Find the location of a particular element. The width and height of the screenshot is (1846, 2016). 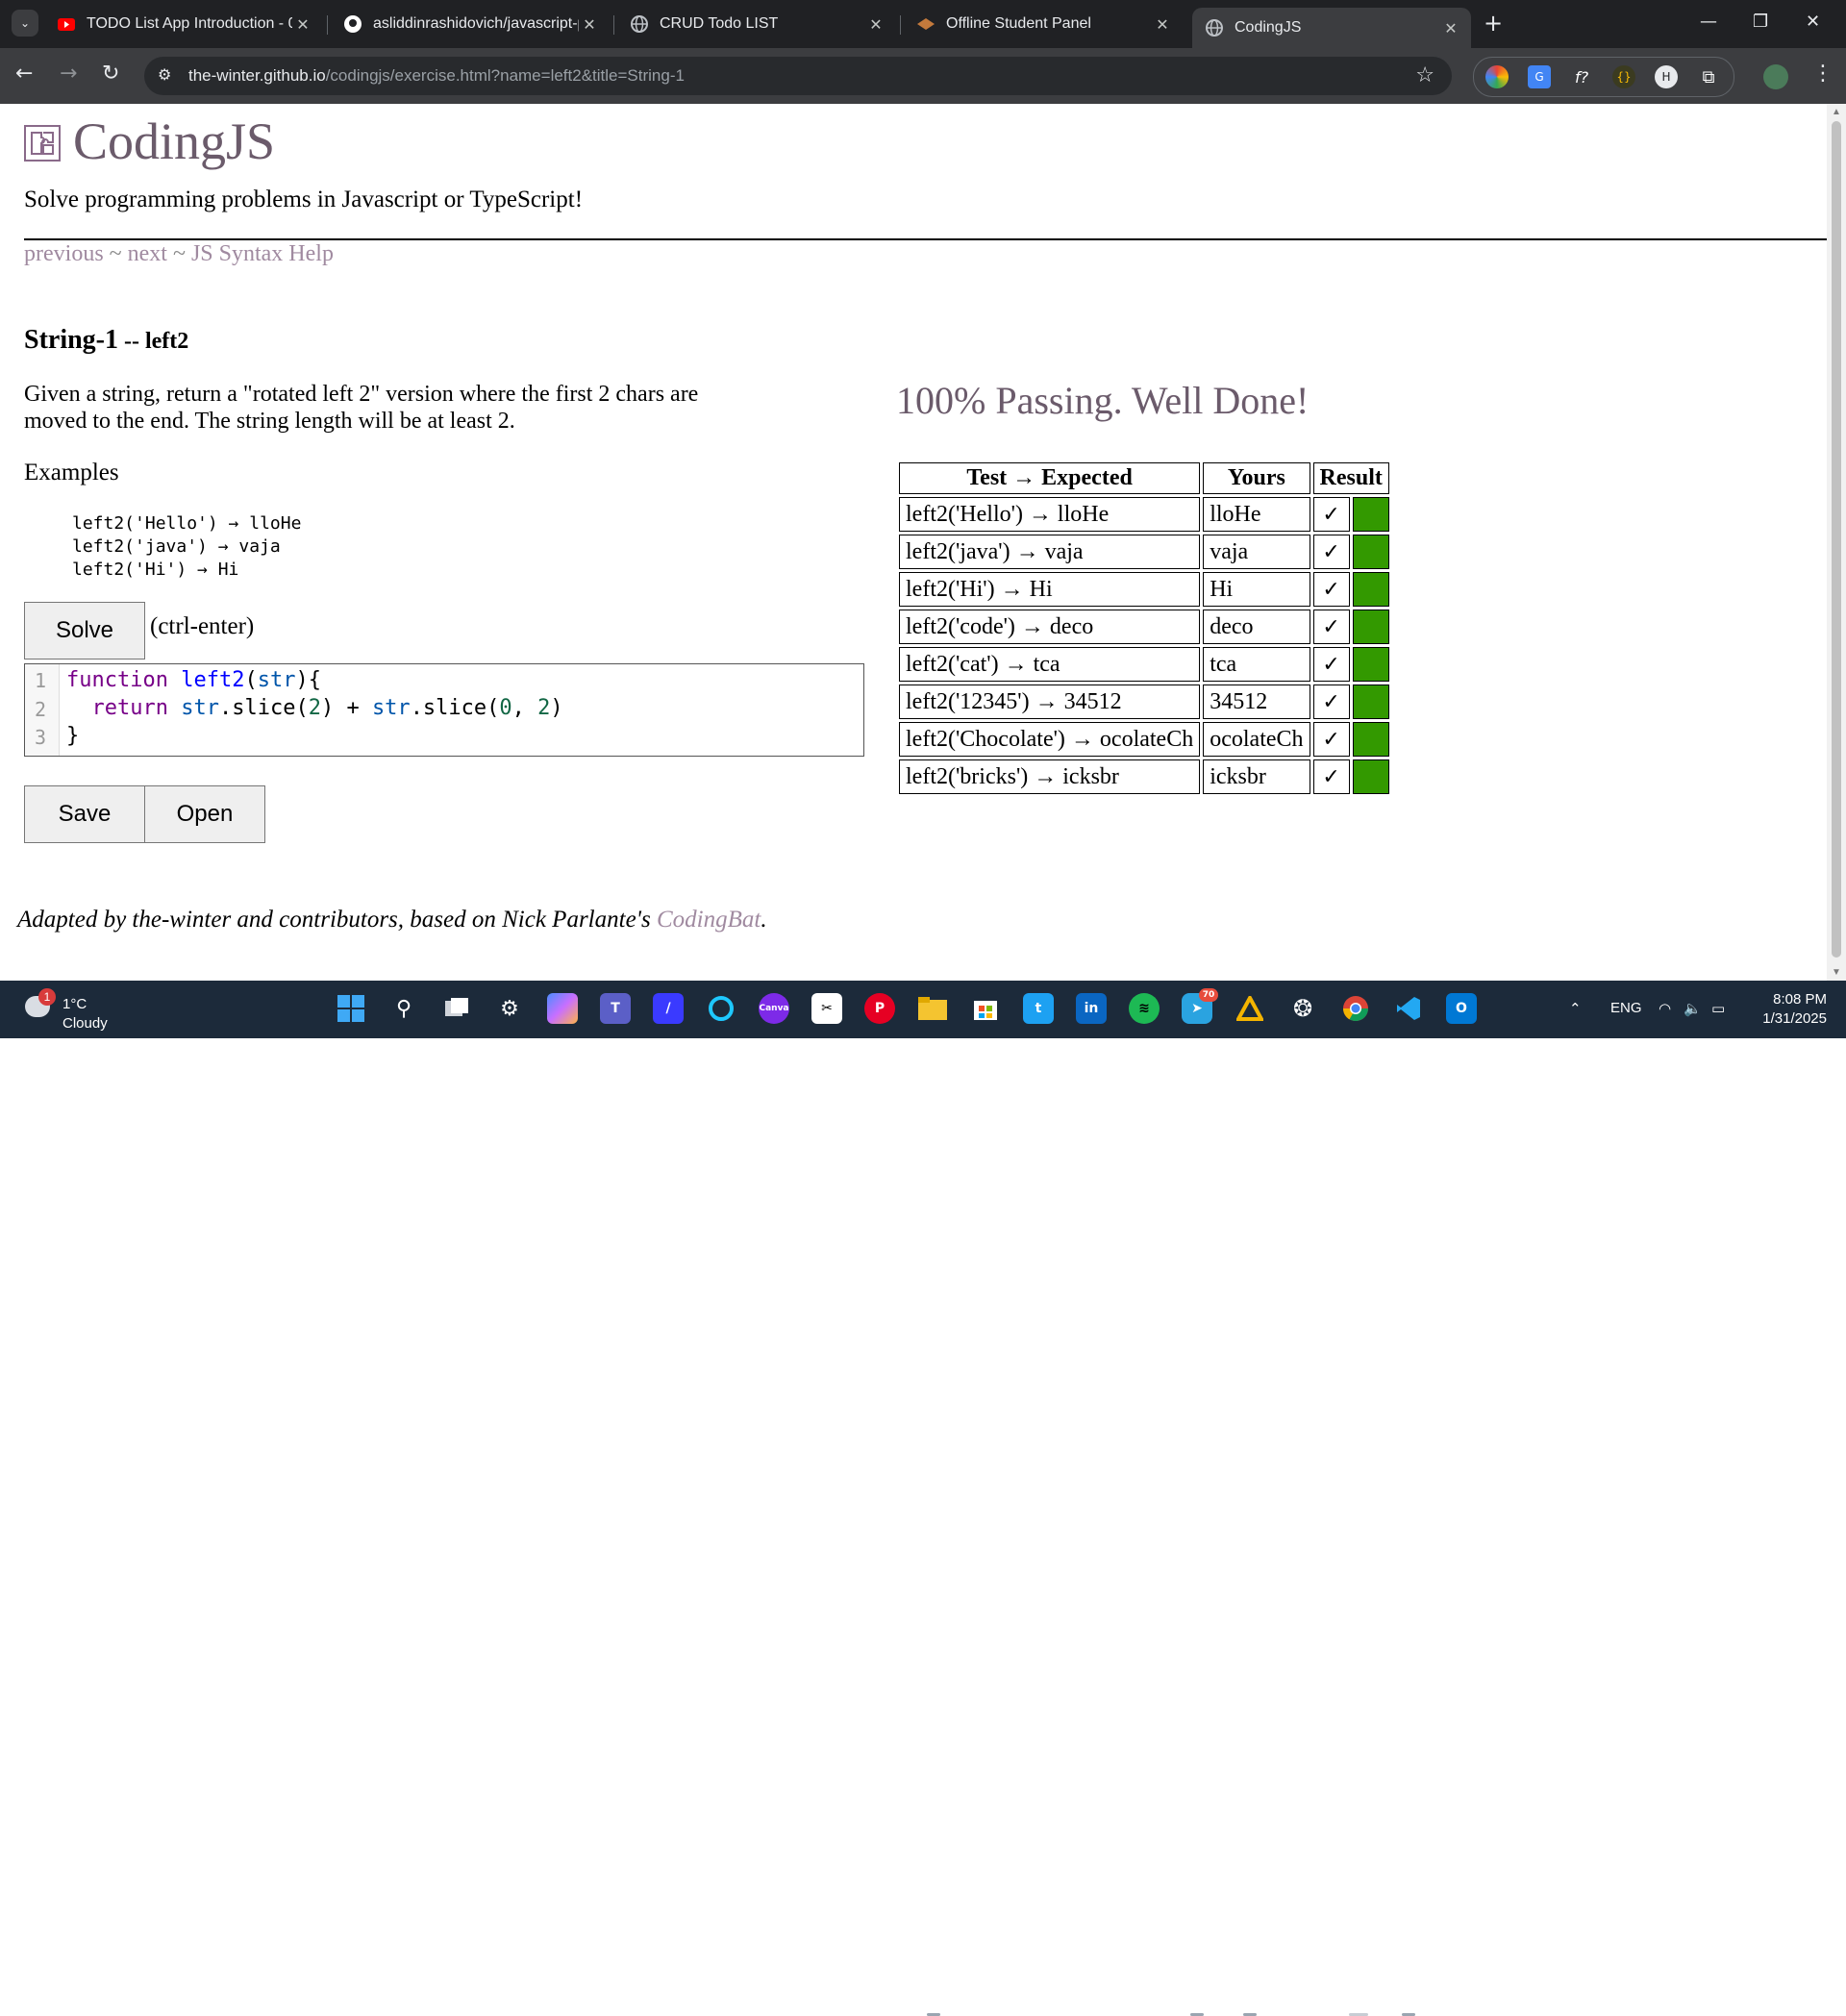

clock: 8:08 PM 1/31/2025 is located at coordinates (1788, 1009).